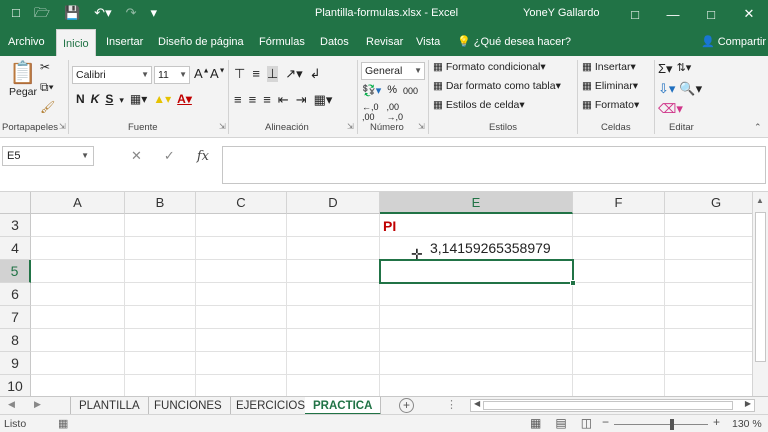 The image size is (768, 432). What do you see at coordinates (72, 13) in the screenshot?
I see `save-icon: 💾` at bounding box center [72, 13].